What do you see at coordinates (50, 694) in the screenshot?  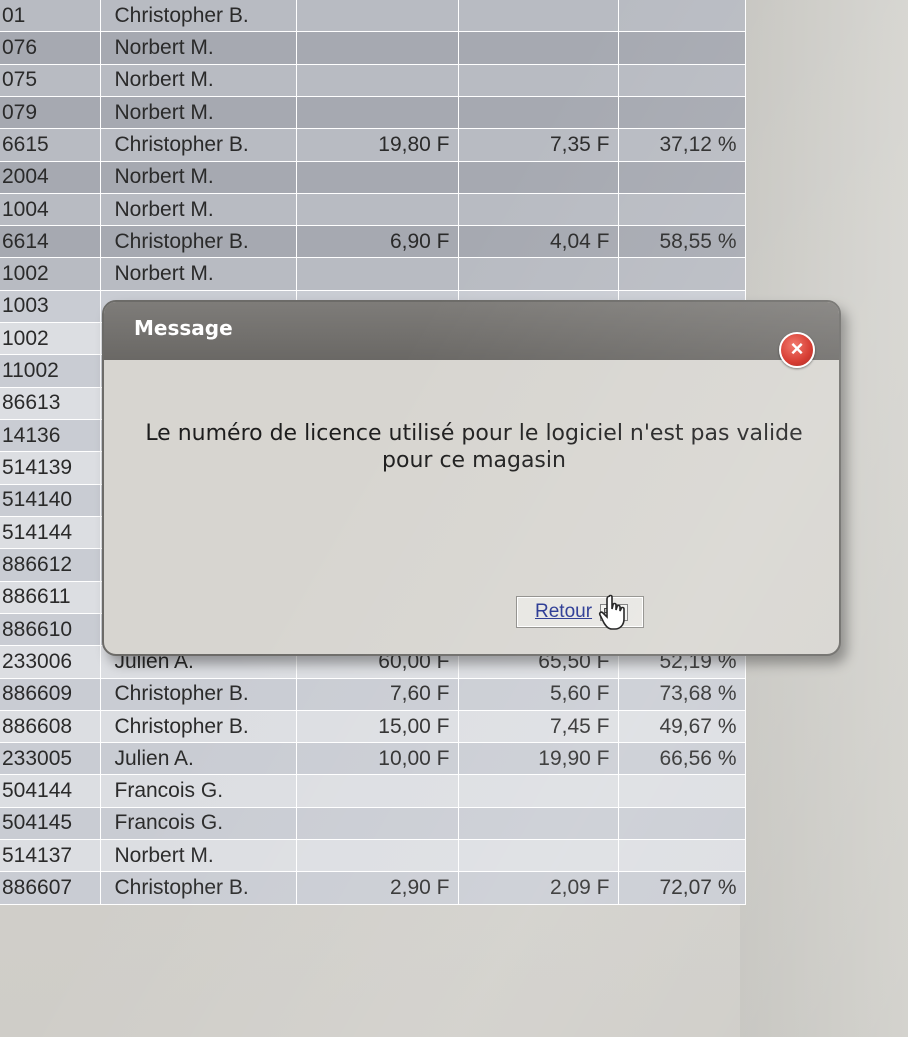 I see `row-code: 886609` at bounding box center [50, 694].